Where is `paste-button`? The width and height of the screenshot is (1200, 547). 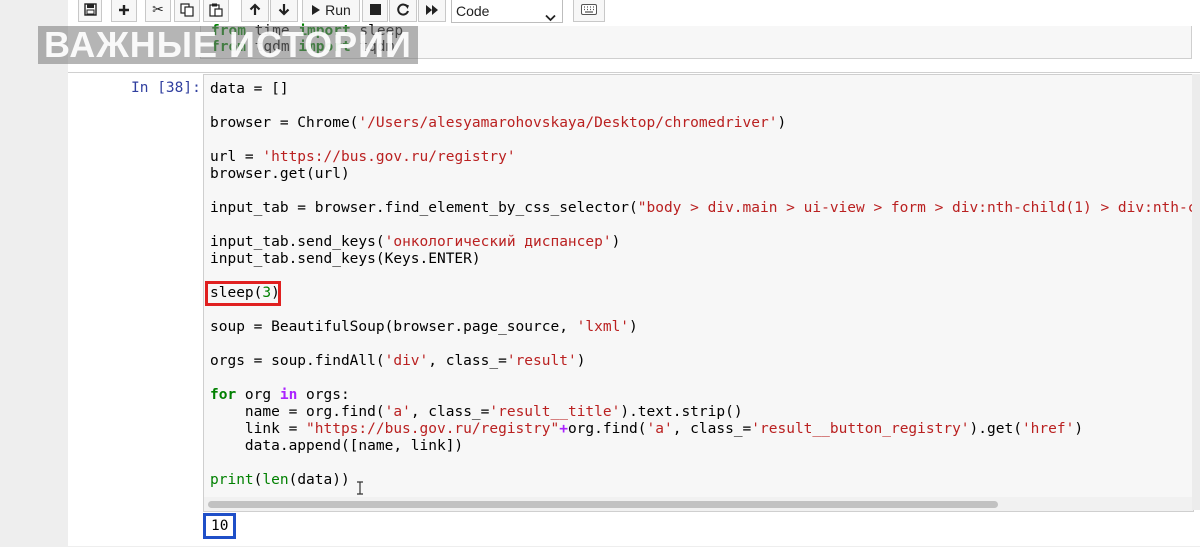
paste-button is located at coordinates (216, 11).